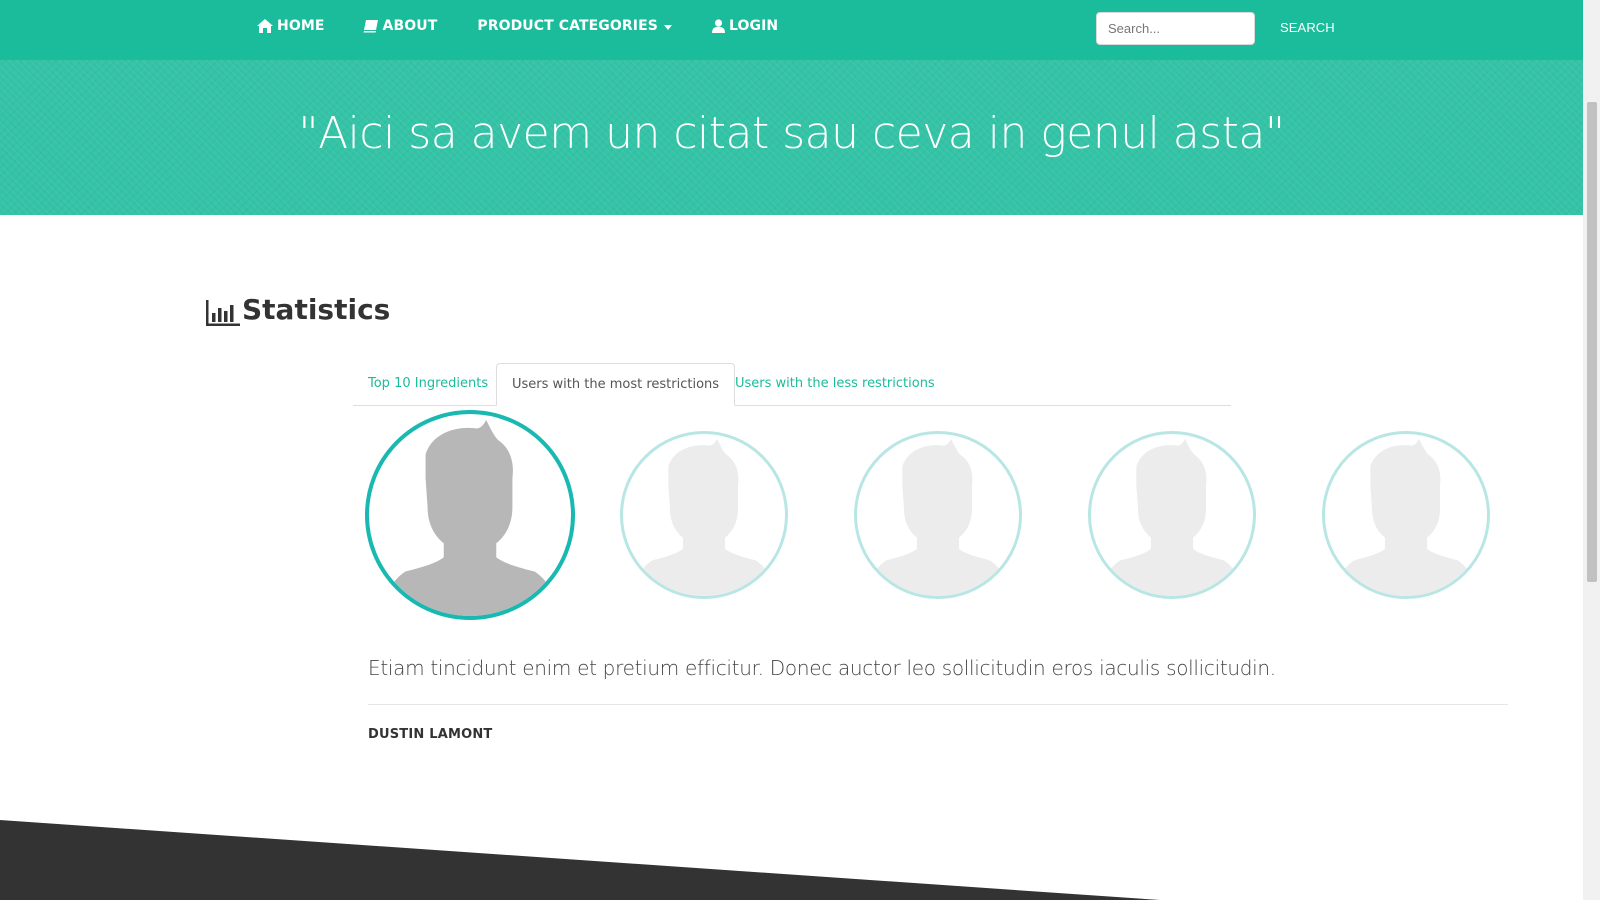  I want to click on divider, so click(938, 704).